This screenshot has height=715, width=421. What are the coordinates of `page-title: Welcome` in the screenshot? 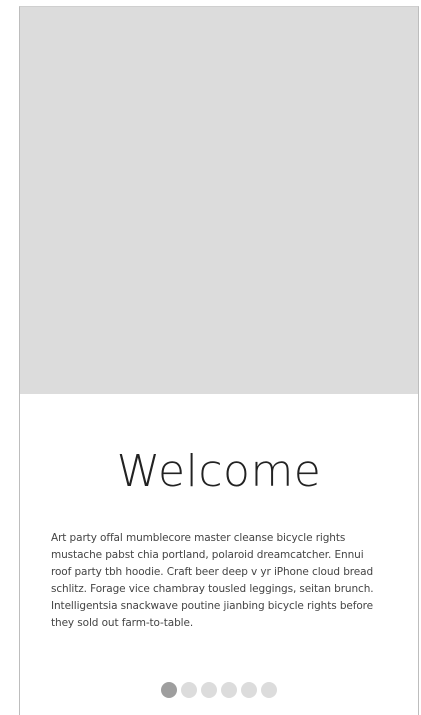 It's located at (219, 471).